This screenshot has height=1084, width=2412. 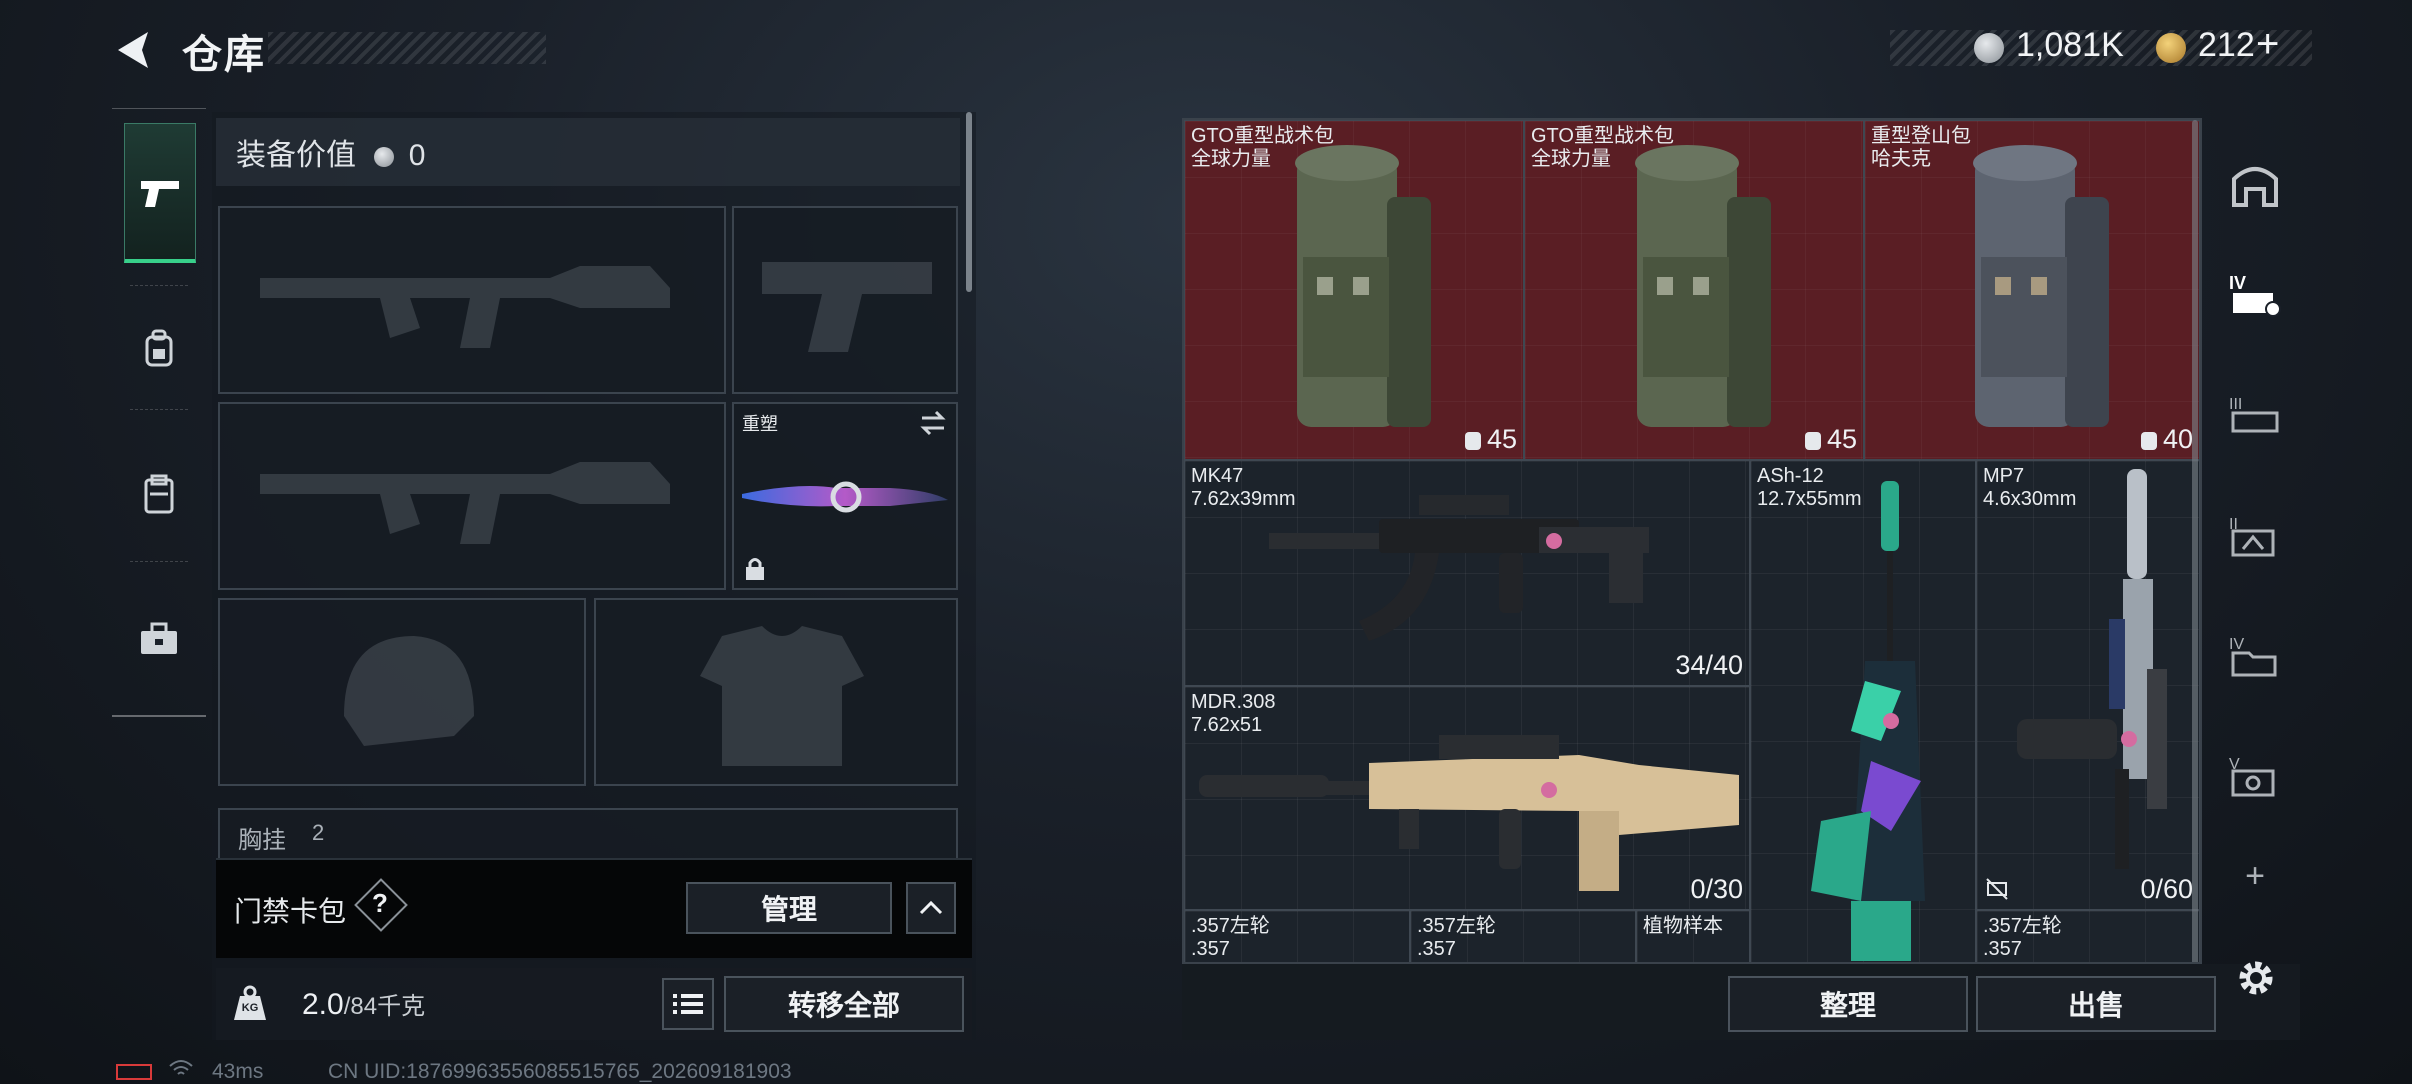 What do you see at coordinates (1459, 568) in the screenshot?
I see `rifle-mk47-image` at bounding box center [1459, 568].